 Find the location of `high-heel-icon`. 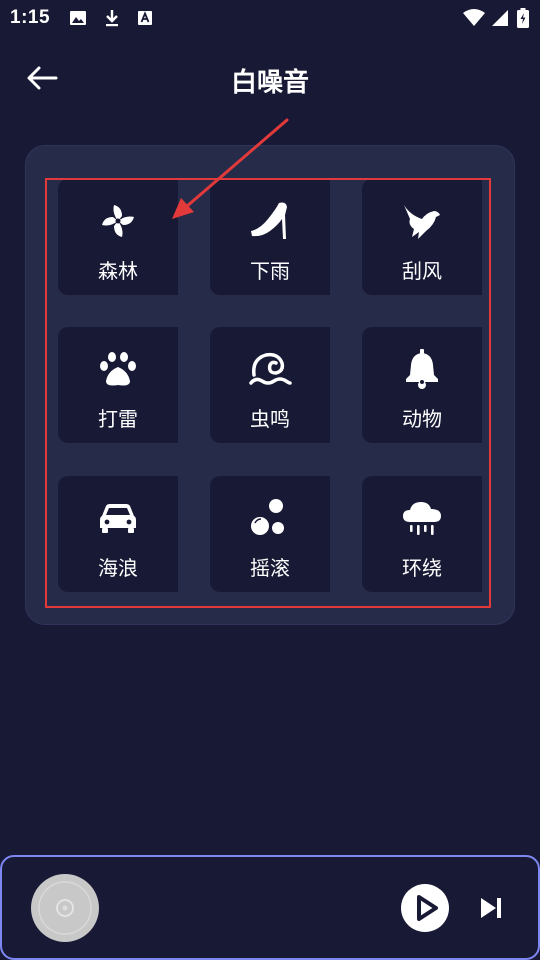

high-heel-icon is located at coordinates (269, 220).